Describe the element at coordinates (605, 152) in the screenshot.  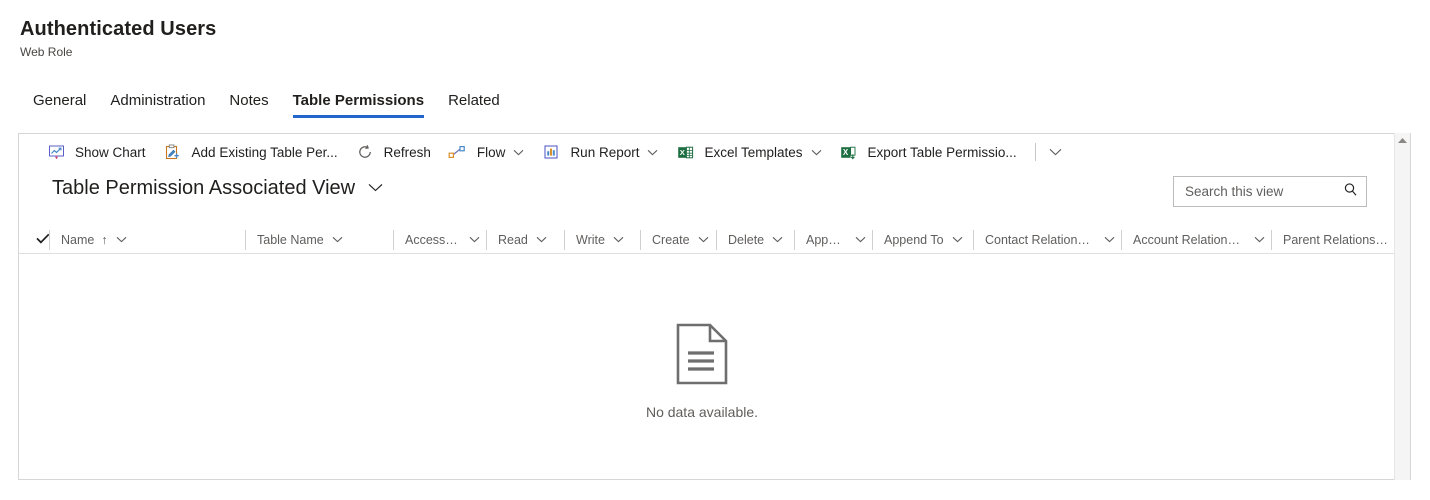
I see `command-label: Run Report` at that location.